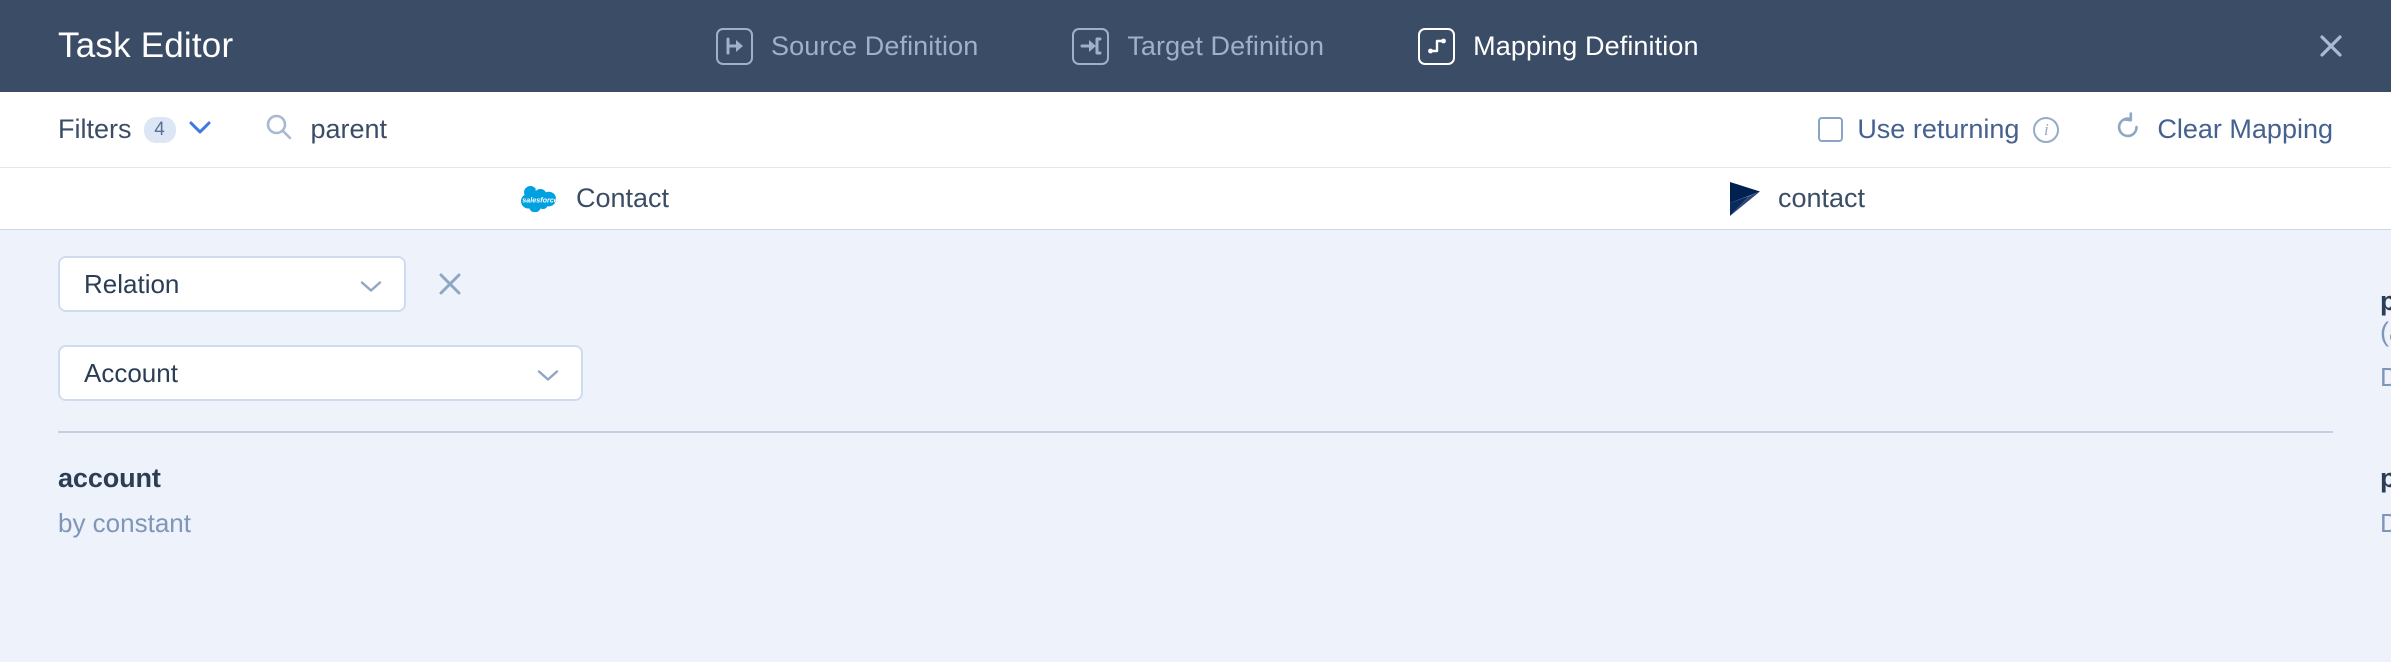 The height and width of the screenshot is (662, 2391). I want to click on source-field-origin: by constant, so click(124, 523).